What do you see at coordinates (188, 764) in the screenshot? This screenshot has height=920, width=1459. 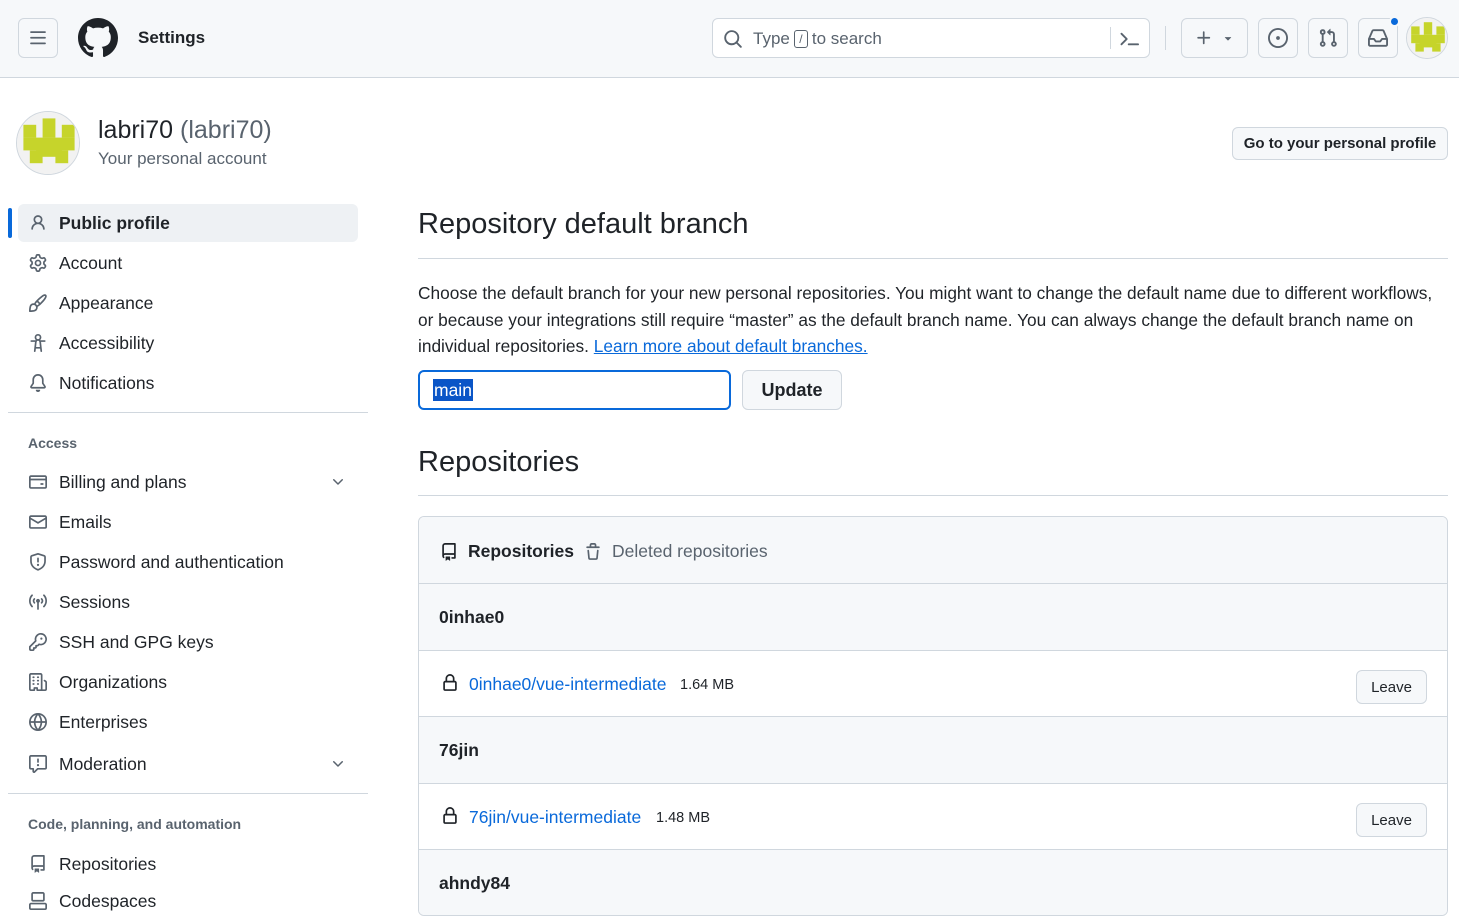 I see `sidebar-item-moderation: Moderation` at bounding box center [188, 764].